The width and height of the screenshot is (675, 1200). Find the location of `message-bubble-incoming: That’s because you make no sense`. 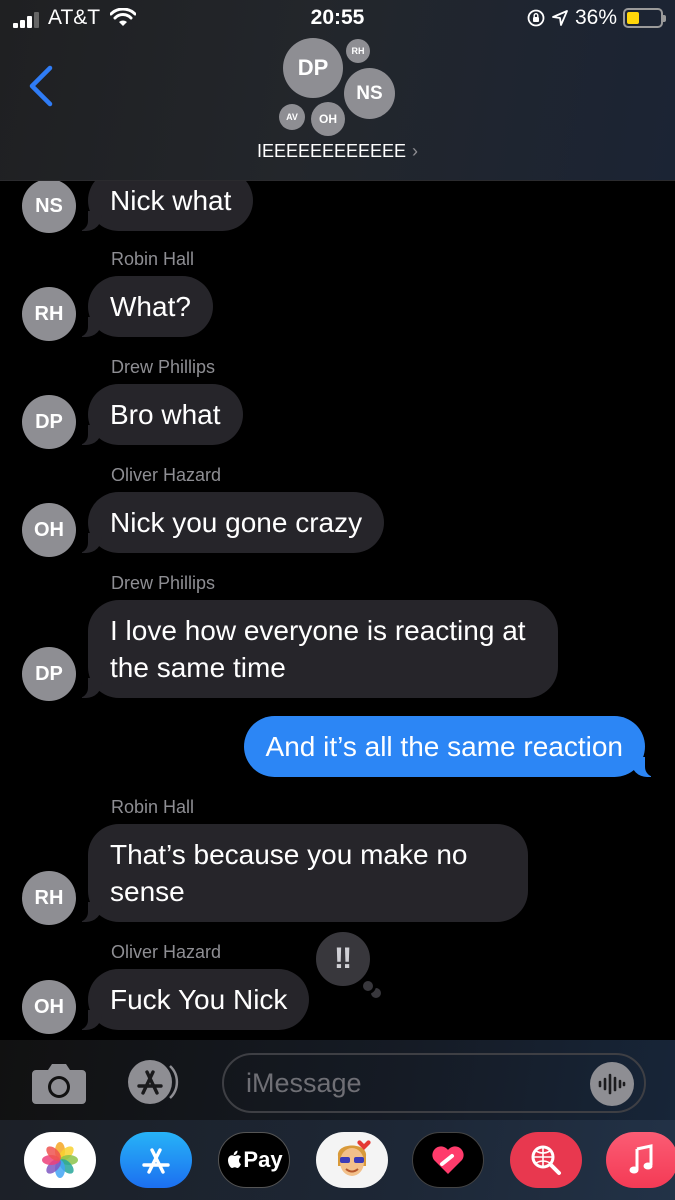

message-bubble-incoming: That’s because you make no sense is located at coordinates (303, 873).